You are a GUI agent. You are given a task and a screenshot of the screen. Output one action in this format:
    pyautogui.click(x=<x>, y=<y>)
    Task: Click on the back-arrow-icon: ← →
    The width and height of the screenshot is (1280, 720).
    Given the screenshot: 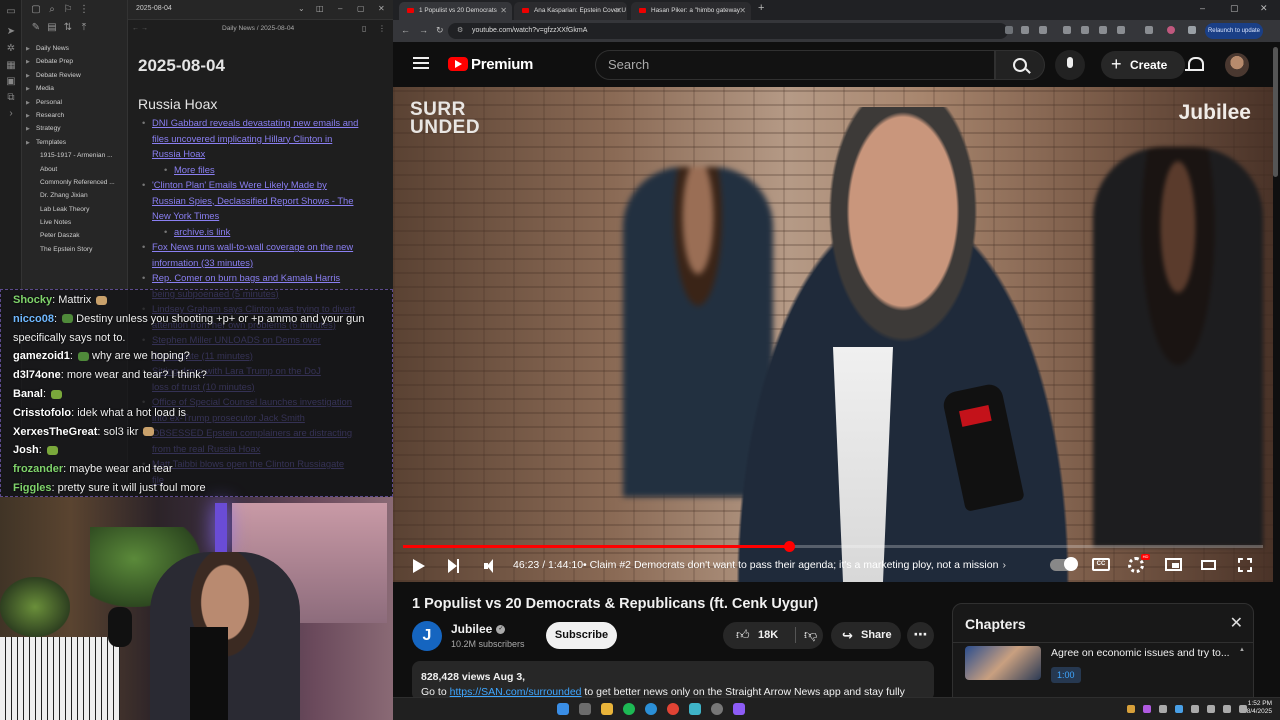 What is the action you would take?
    pyautogui.click(x=140, y=28)
    